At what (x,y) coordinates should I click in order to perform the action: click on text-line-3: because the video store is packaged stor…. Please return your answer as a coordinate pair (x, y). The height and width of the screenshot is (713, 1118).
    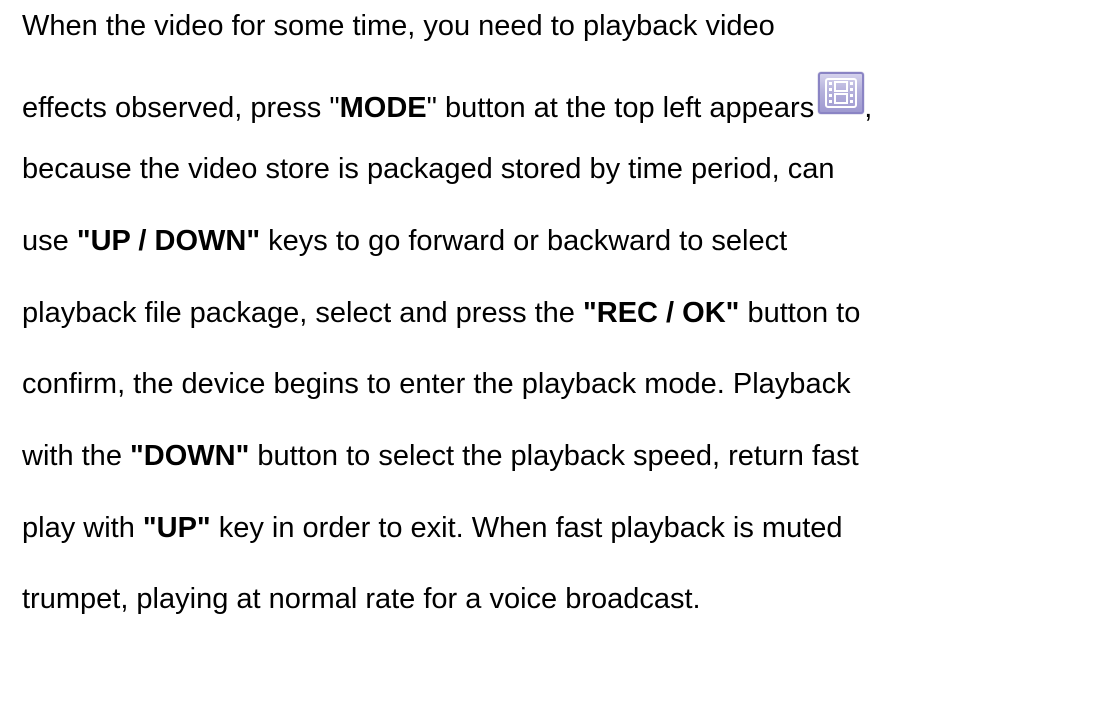
    Looking at the image, I should click on (428, 169).